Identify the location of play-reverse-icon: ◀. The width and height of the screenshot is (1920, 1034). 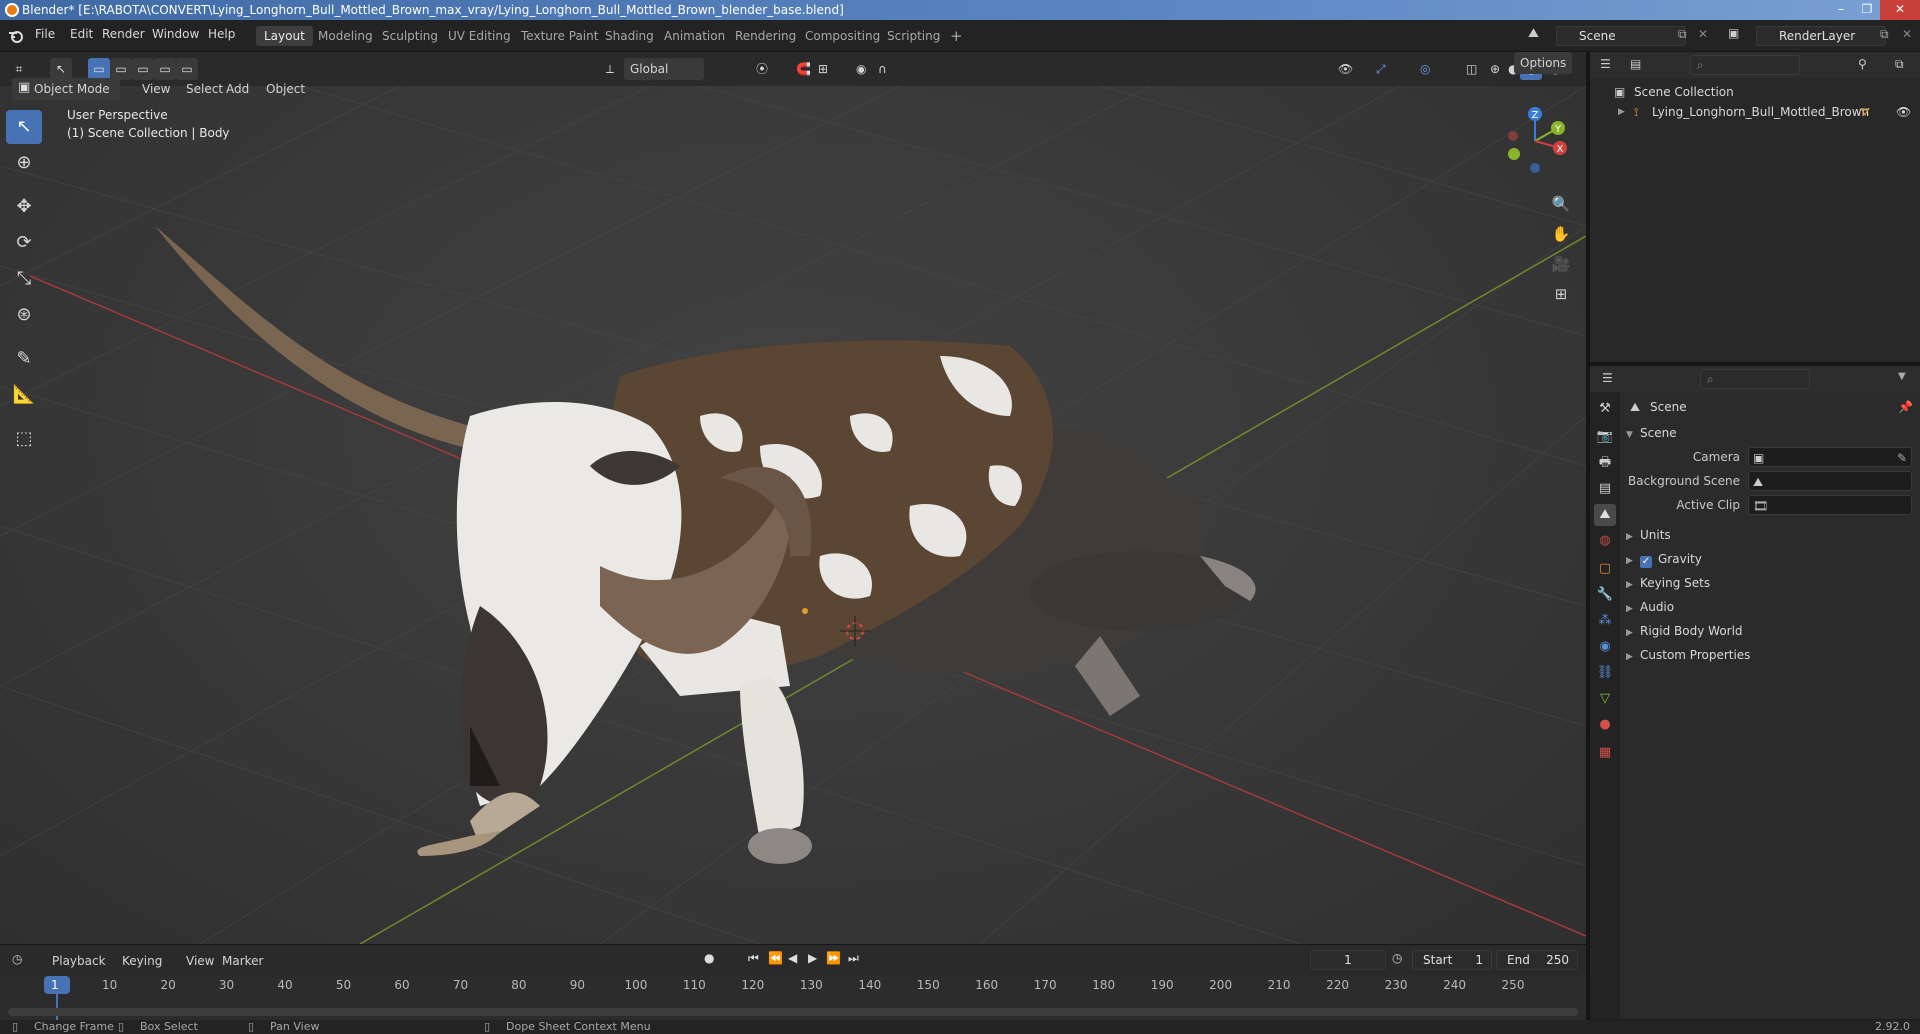
(792, 958).